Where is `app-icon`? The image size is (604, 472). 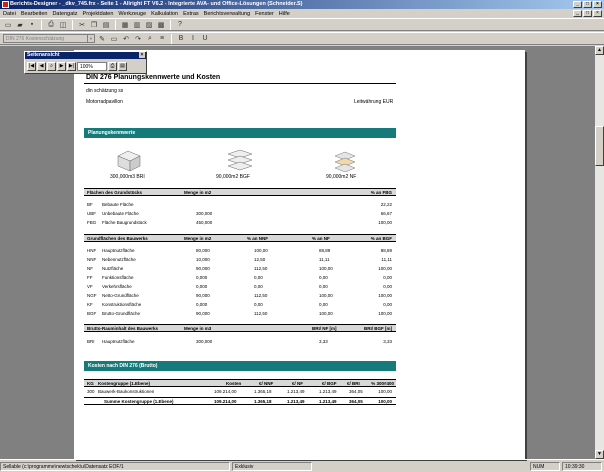
app-icon is located at coordinates (5, 4).